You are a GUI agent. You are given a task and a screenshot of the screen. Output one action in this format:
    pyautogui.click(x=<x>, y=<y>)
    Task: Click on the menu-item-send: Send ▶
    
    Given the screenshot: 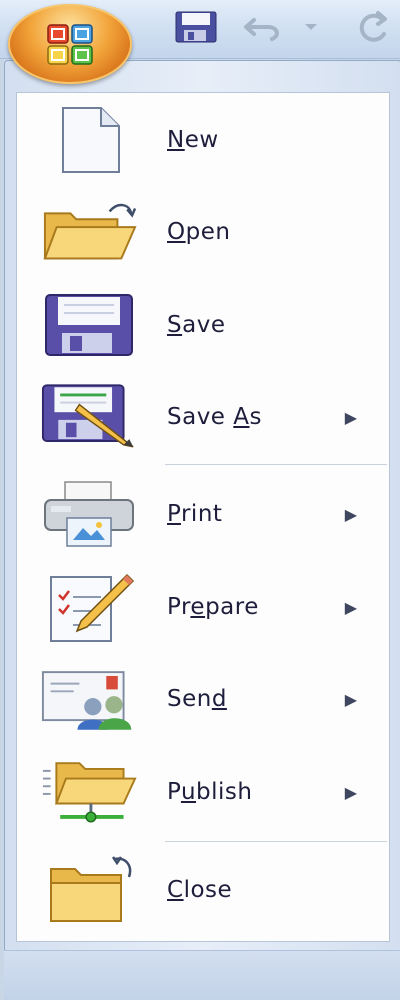 What is the action you would take?
    pyautogui.click(x=202, y=699)
    